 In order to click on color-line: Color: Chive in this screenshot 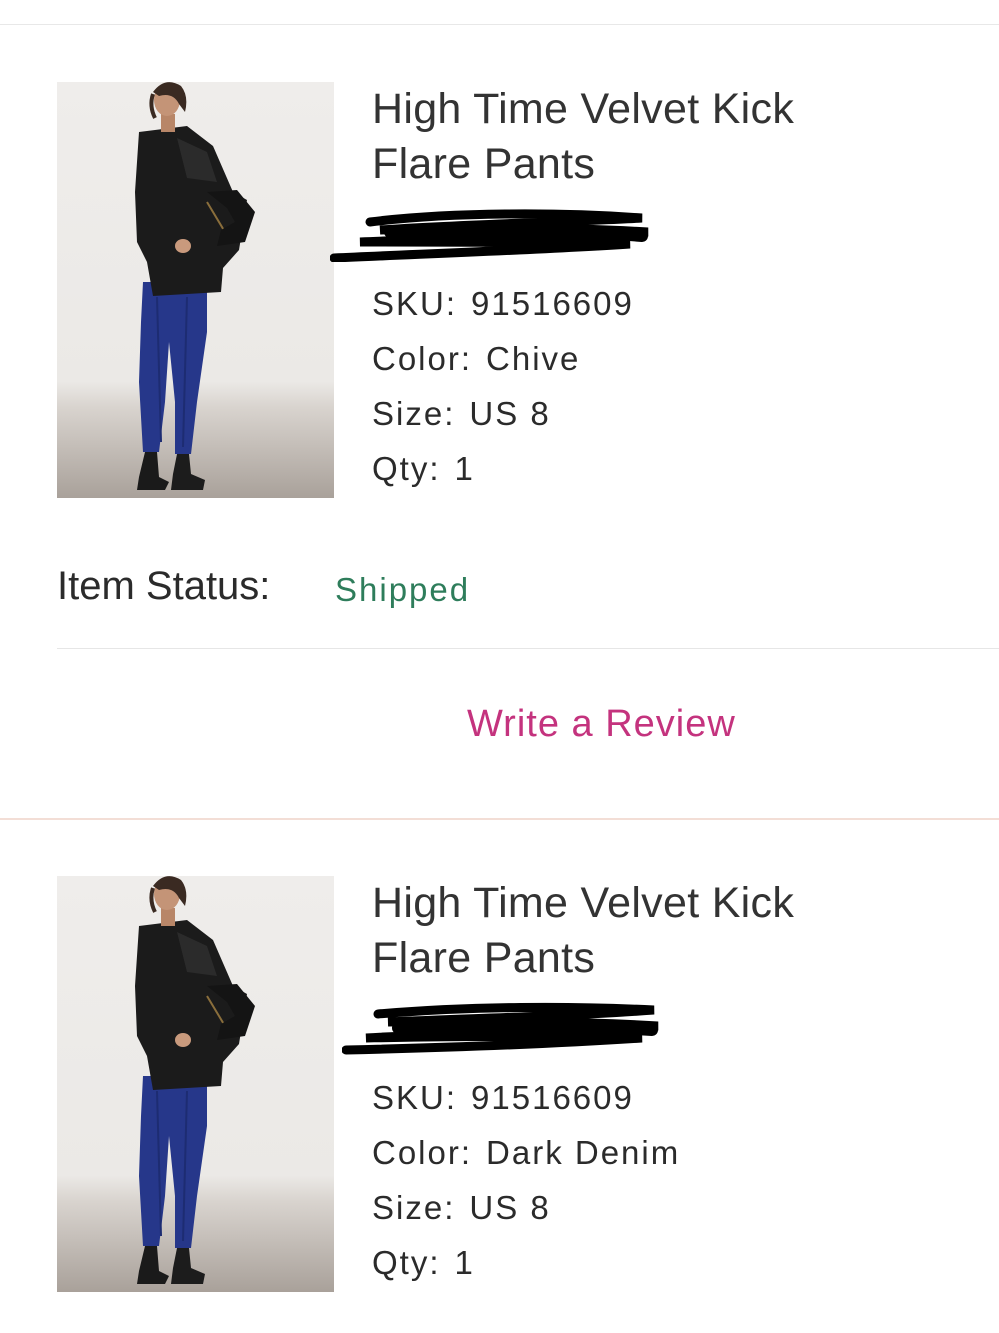, I will do `click(667, 358)`.